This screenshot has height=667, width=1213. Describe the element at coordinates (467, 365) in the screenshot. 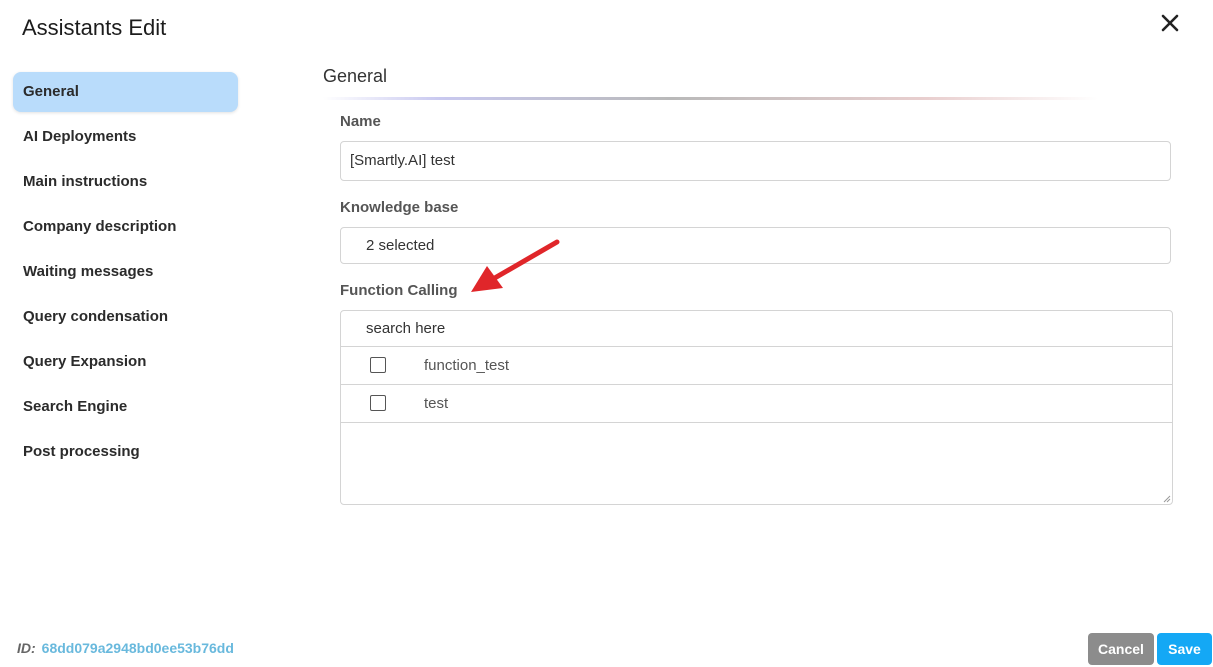

I see `function-label: function_test` at that location.